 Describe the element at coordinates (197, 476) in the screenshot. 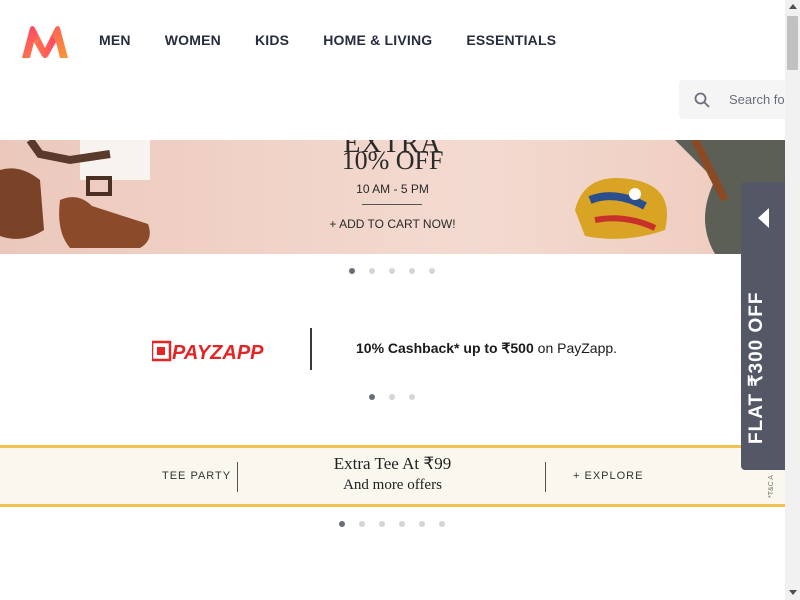

I see `tee-party-label: TEE PARTY` at that location.